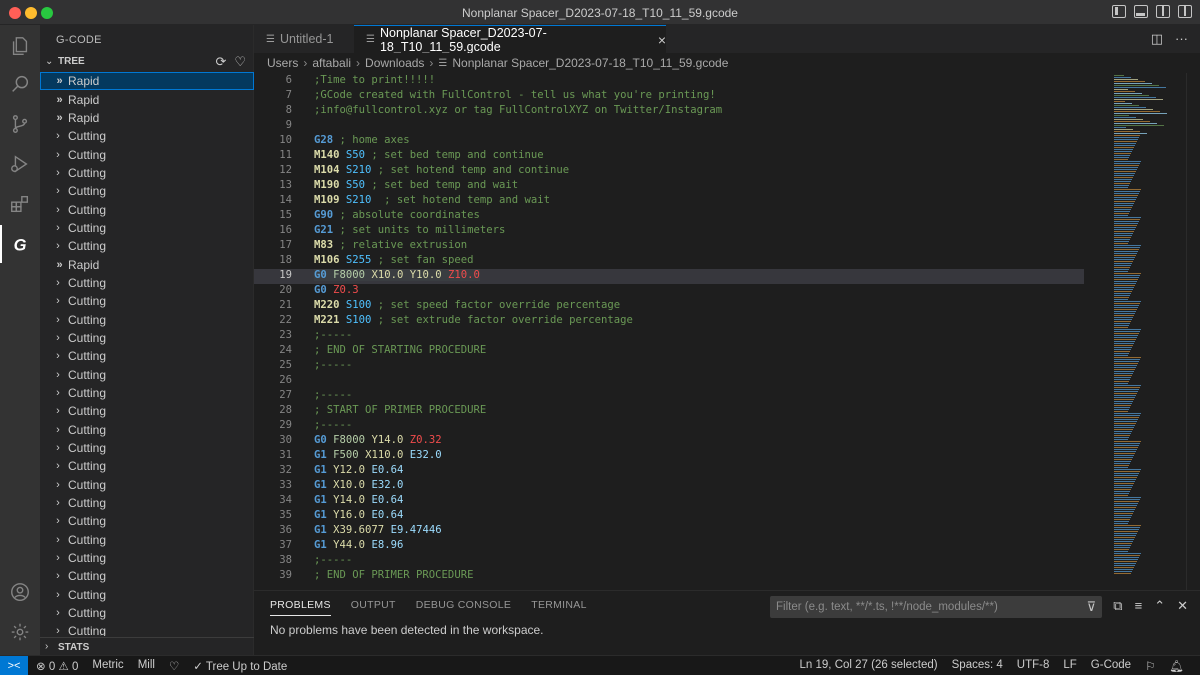 The image size is (1200, 675). I want to click on tree-section-header: ⌄ TREE ⟳ ♡, so click(147, 62).